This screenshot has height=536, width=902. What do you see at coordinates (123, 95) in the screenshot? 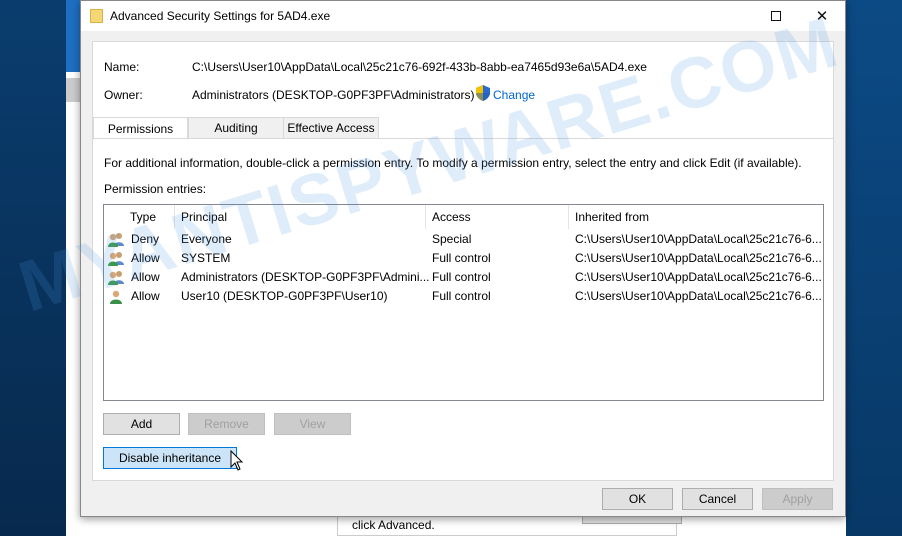
I see `owner-label: Owner:` at bounding box center [123, 95].